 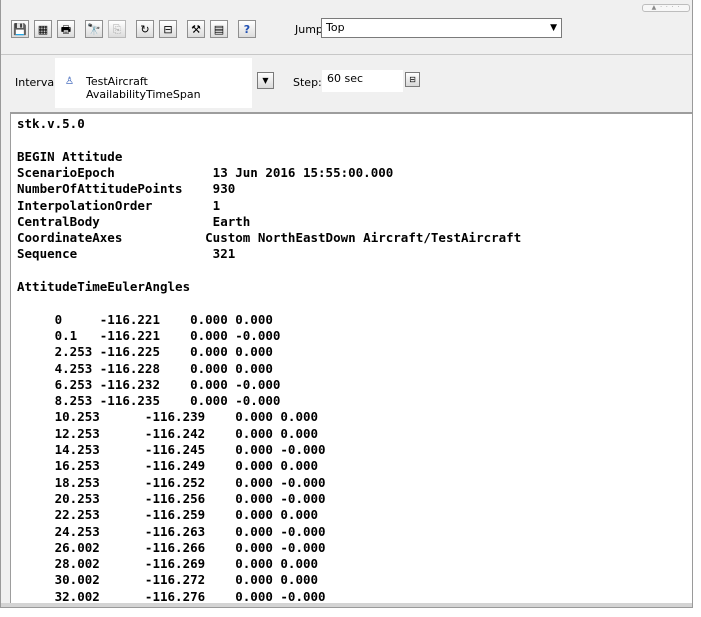 I want to click on save-icon: 💾, so click(x=20, y=29).